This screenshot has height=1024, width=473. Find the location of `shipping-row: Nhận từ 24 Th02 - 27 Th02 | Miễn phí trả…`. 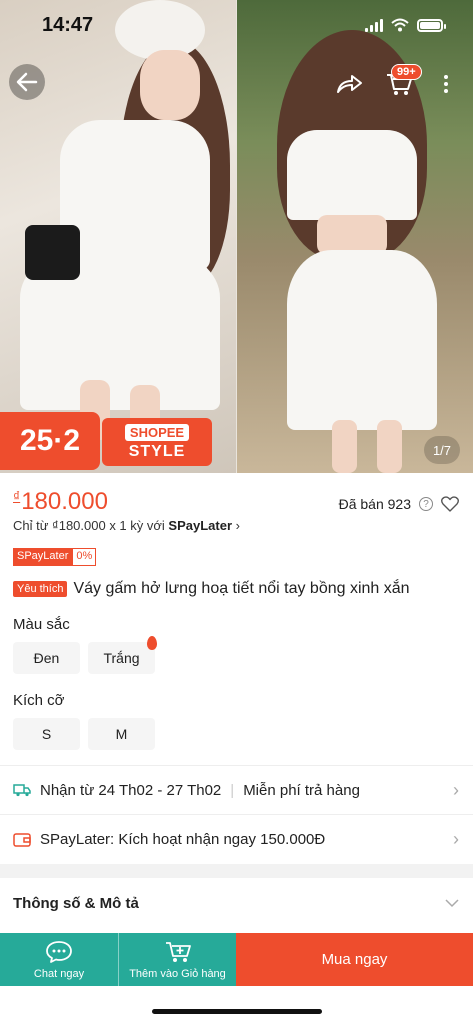

shipping-row: Nhận từ 24 Th02 - 27 Th02 | Miễn phí trả… is located at coordinates (236, 790).